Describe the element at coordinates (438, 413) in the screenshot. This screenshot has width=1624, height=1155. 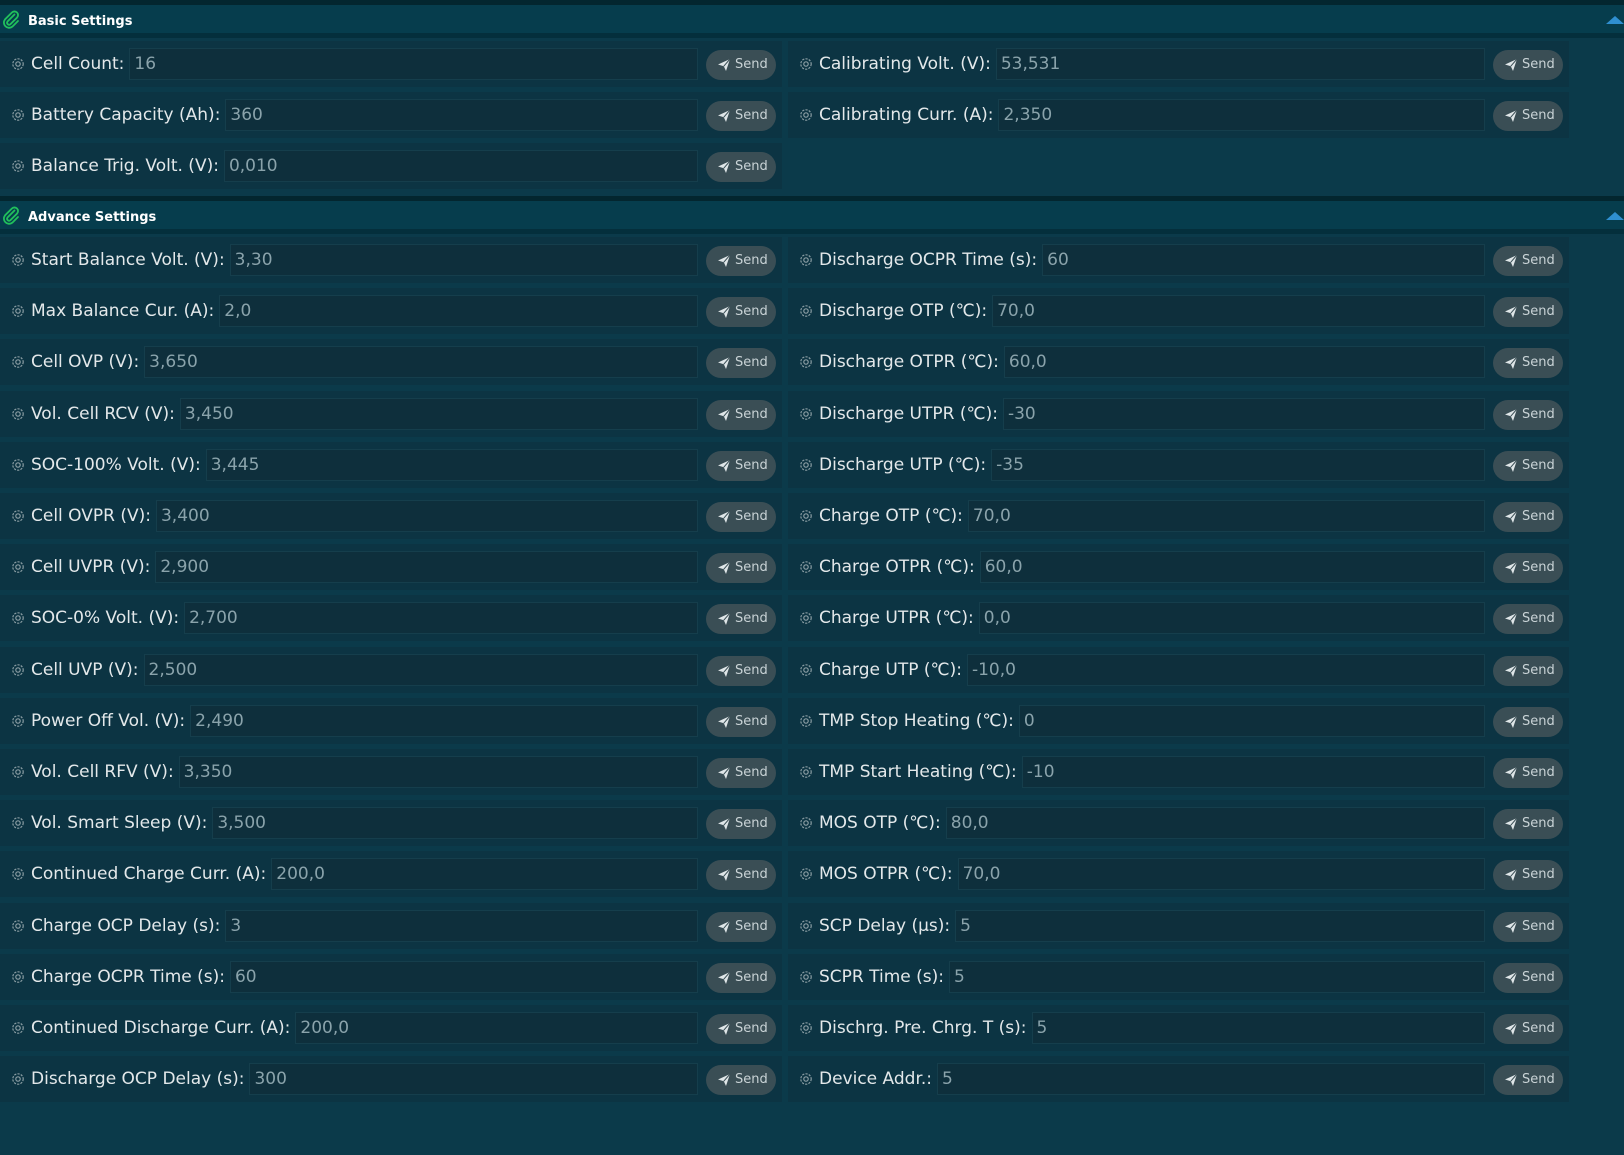
I see `setting-value-input: 3,450` at that location.